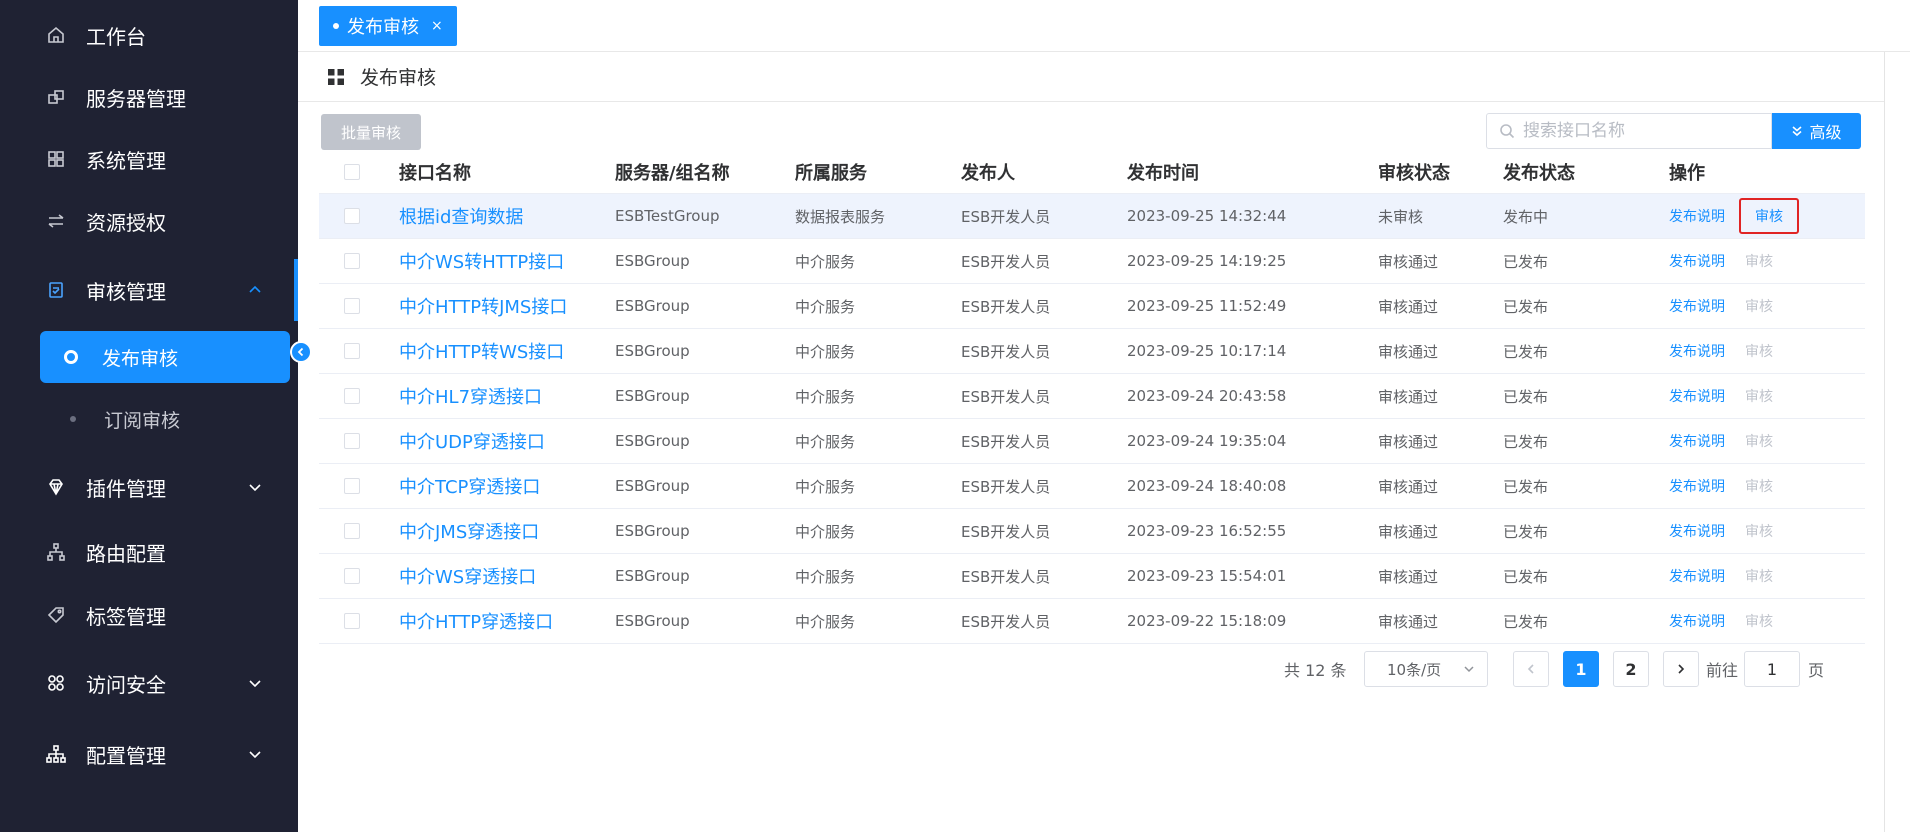 Image resolution: width=1910 pixels, height=832 pixels. What do you see at coordinates (1315, 670) in the screenshot?
I see `pagination-total: 共 12 条` at bounding box center [1315, 670].